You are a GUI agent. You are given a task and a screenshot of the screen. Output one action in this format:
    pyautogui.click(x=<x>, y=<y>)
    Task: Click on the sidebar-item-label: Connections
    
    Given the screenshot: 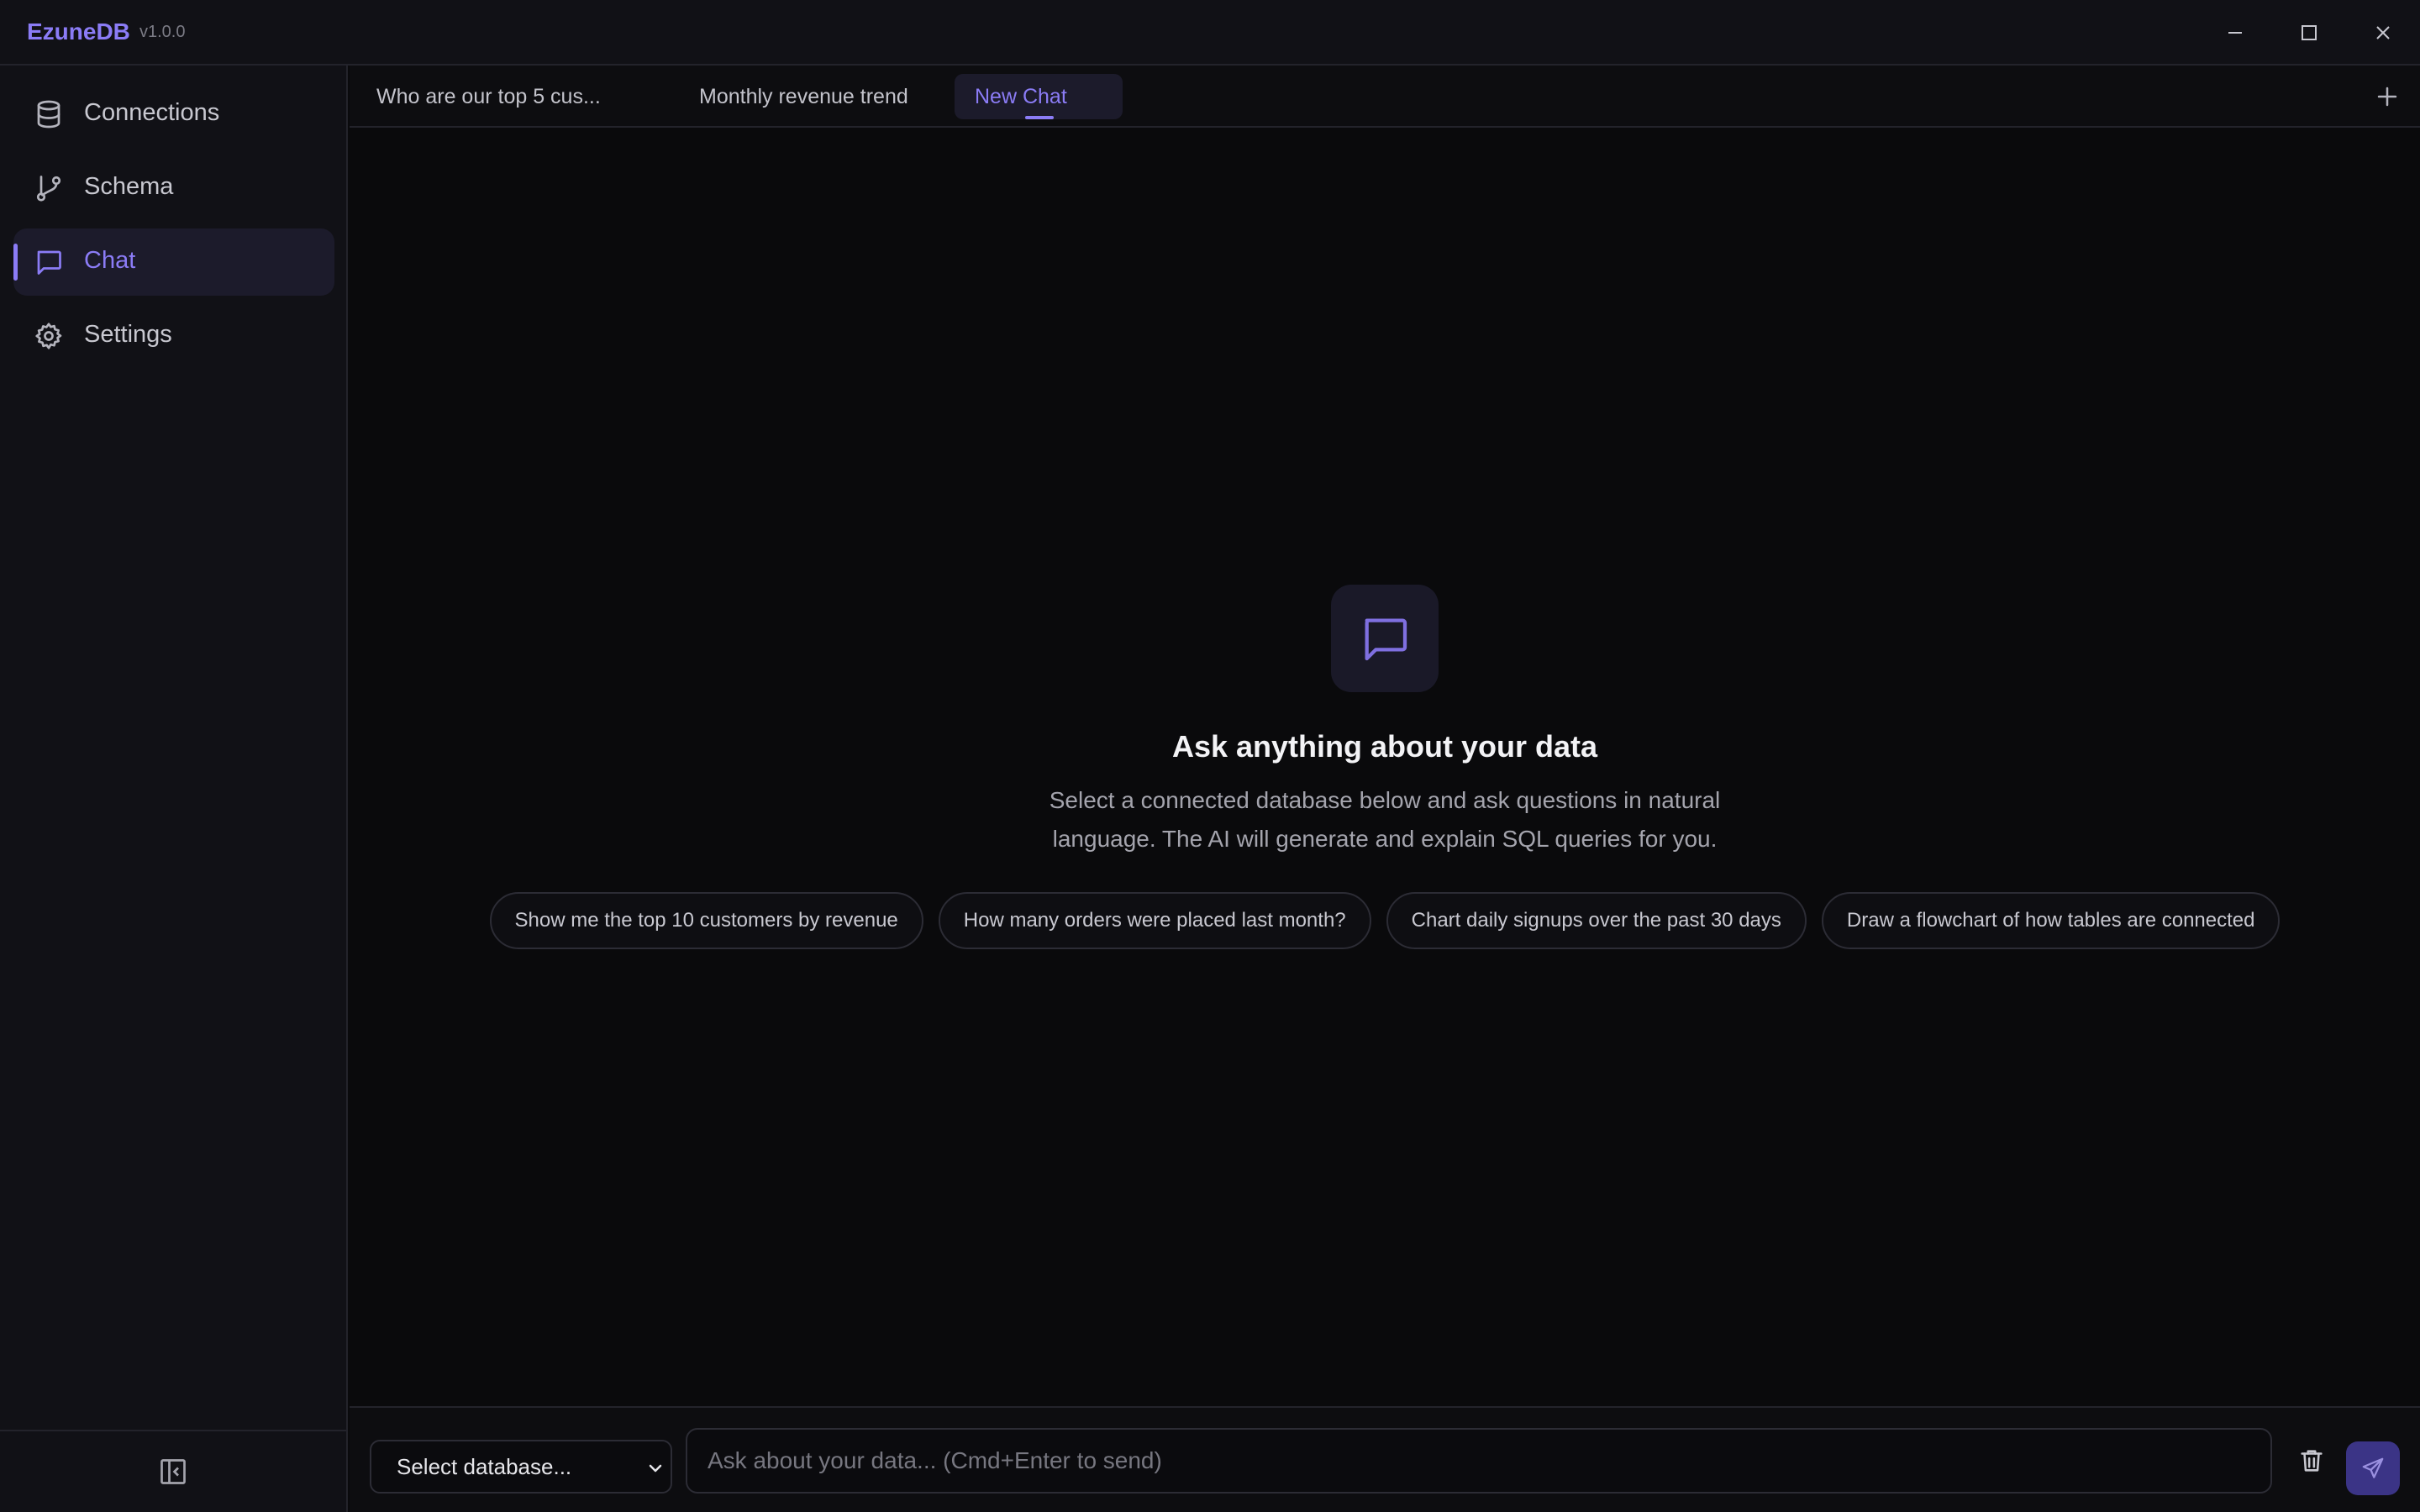 What is the action you would take?
    pyautogui.click(x=152, y=112)
    